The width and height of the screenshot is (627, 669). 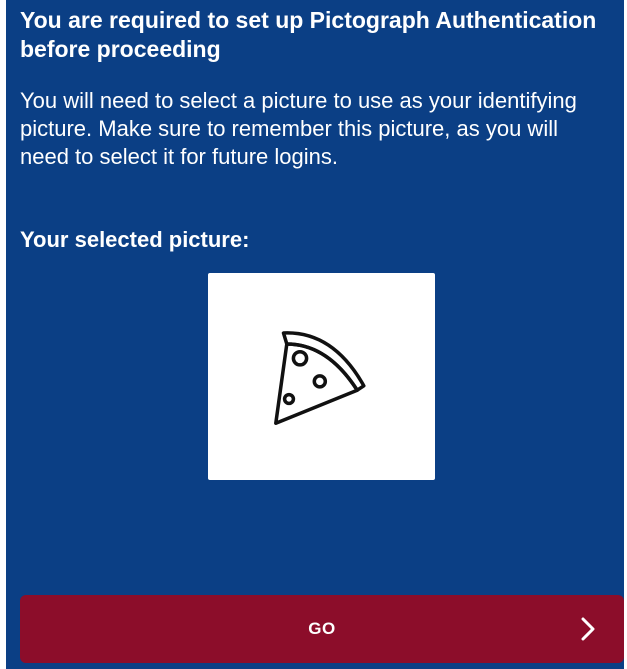 What do you see at coordinates (588, 629) in the screenshot?
I see `chevron-right-icon` at bounding box center [588, 629].